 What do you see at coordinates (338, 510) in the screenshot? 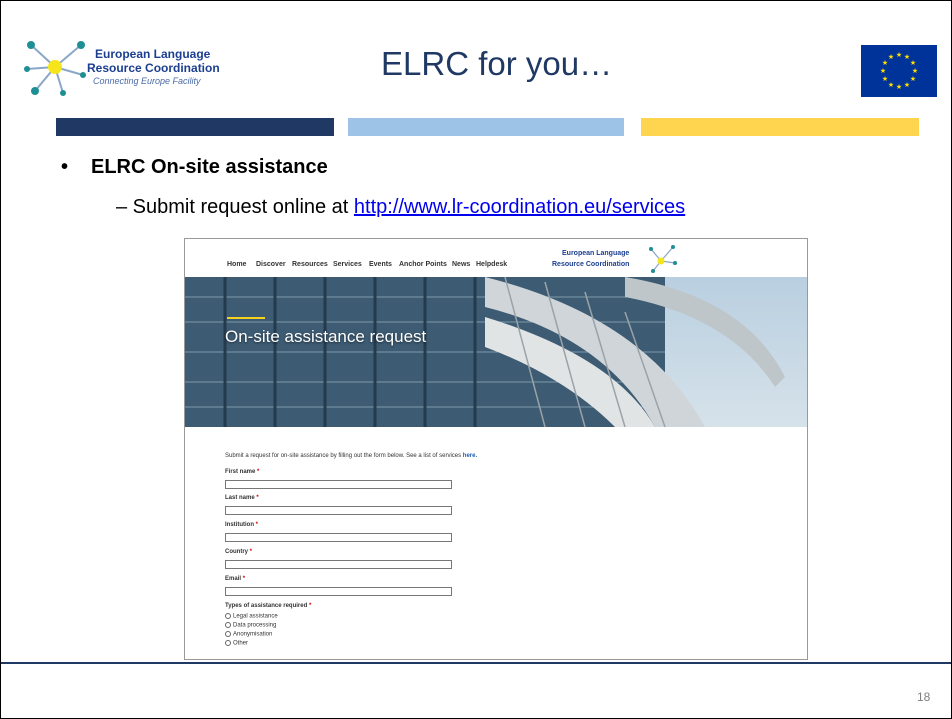
I see `last-name-input` at bounding box center [338, 510].